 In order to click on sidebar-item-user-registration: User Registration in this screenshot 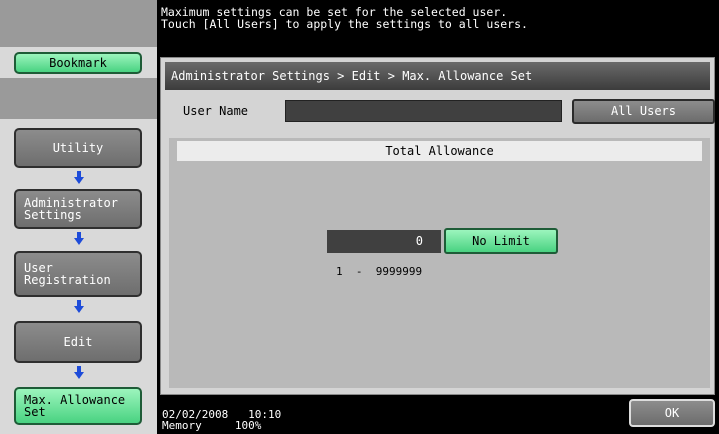, I will do `click(78, 274)`.